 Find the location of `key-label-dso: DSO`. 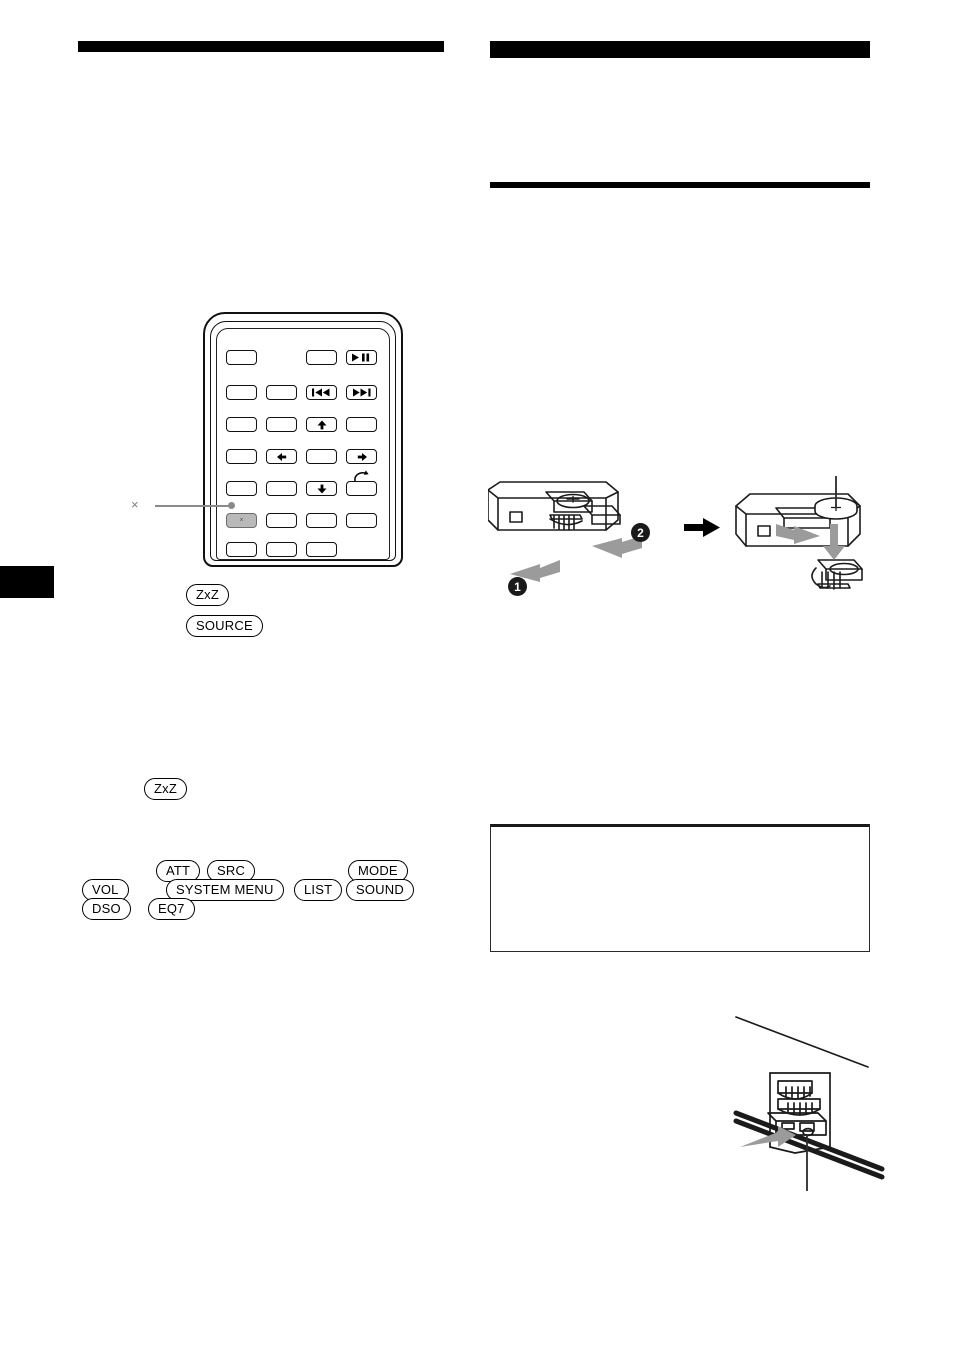

key-label-dso: DSO is located at coordinates (106, 909).